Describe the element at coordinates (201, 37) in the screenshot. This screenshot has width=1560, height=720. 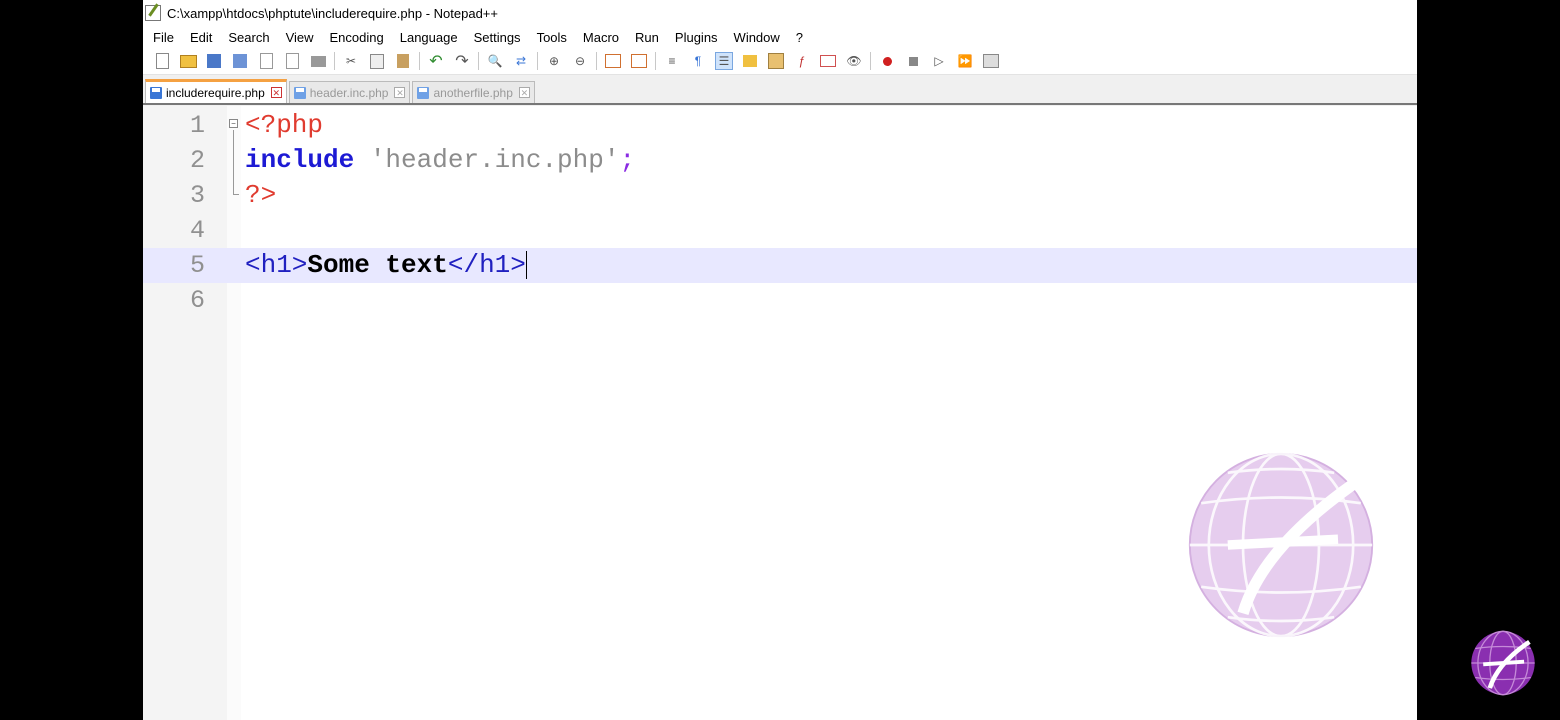
I see `menu-edit: Edit` at that location.